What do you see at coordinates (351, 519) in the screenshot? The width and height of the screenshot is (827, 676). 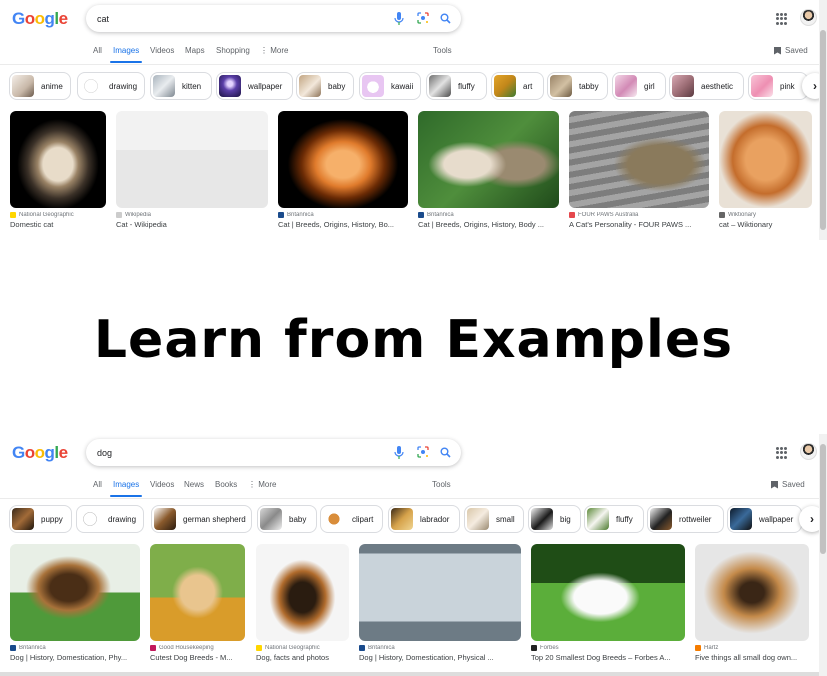 I see `chip-clipart: clipart` at bounding box center [351, 519].